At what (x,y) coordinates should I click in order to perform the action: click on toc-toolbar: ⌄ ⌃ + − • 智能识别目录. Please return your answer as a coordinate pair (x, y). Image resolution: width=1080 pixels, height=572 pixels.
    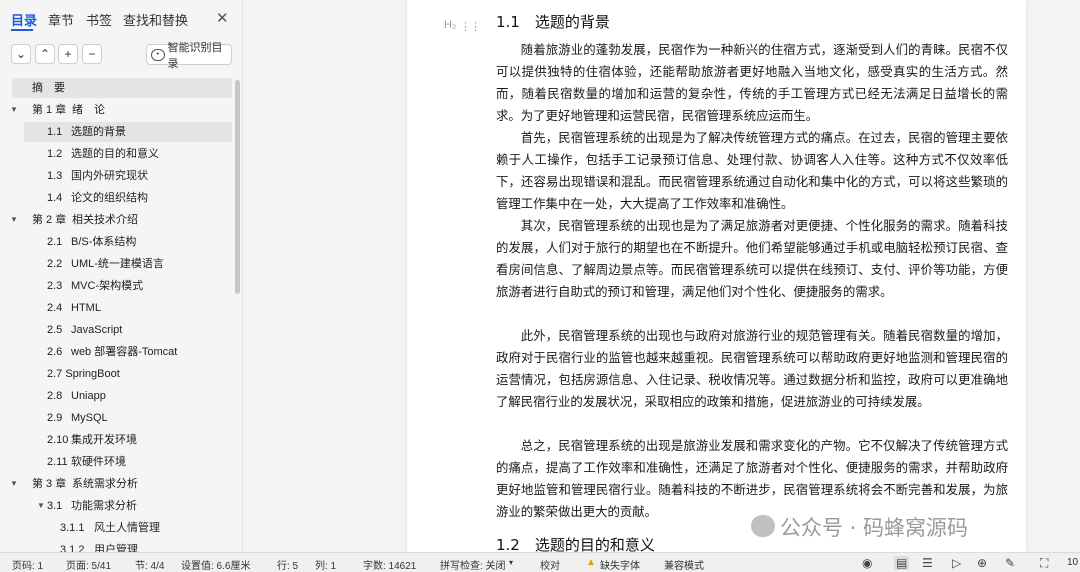
    Looking at the image, I should click on (121, 56).